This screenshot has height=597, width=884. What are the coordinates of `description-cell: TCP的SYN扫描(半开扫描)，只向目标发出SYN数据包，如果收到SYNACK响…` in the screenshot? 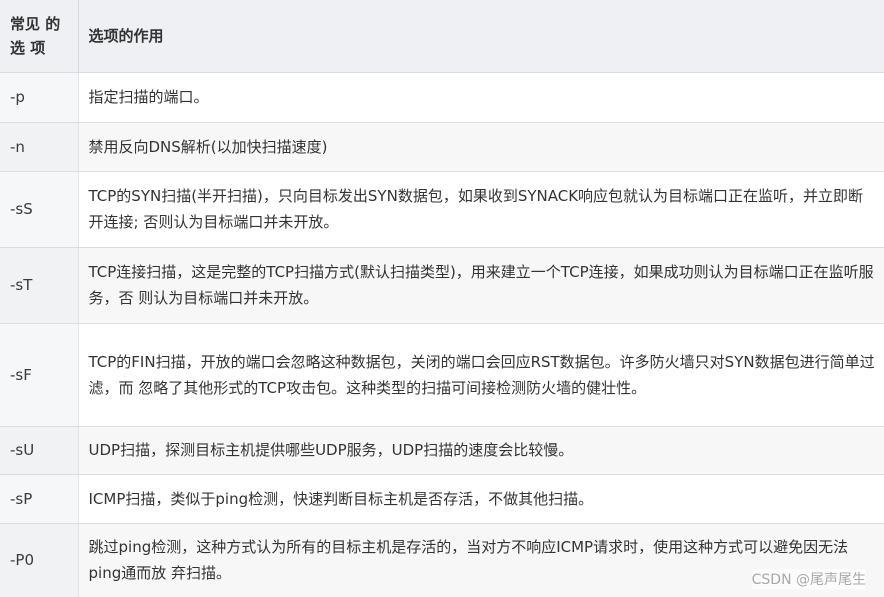 It's located at (481, 209).